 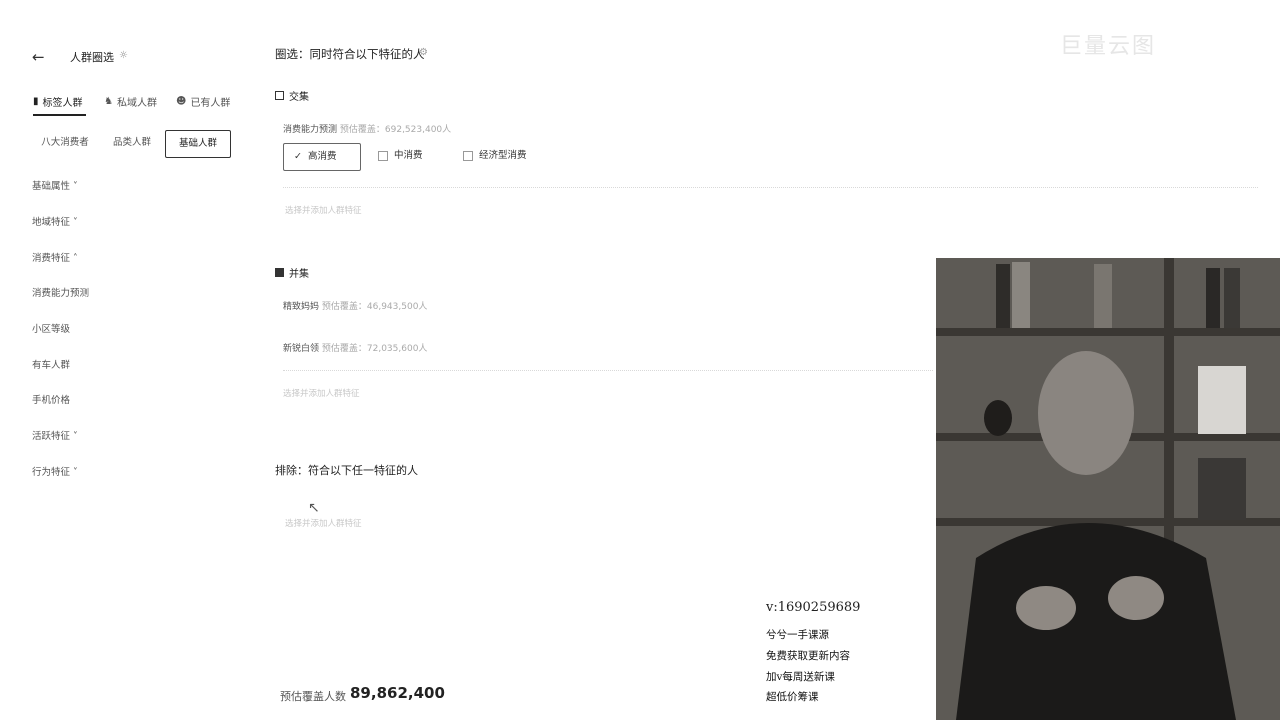 I want to click on union-item-label: 新锐白领, so click(x=301, y=349).